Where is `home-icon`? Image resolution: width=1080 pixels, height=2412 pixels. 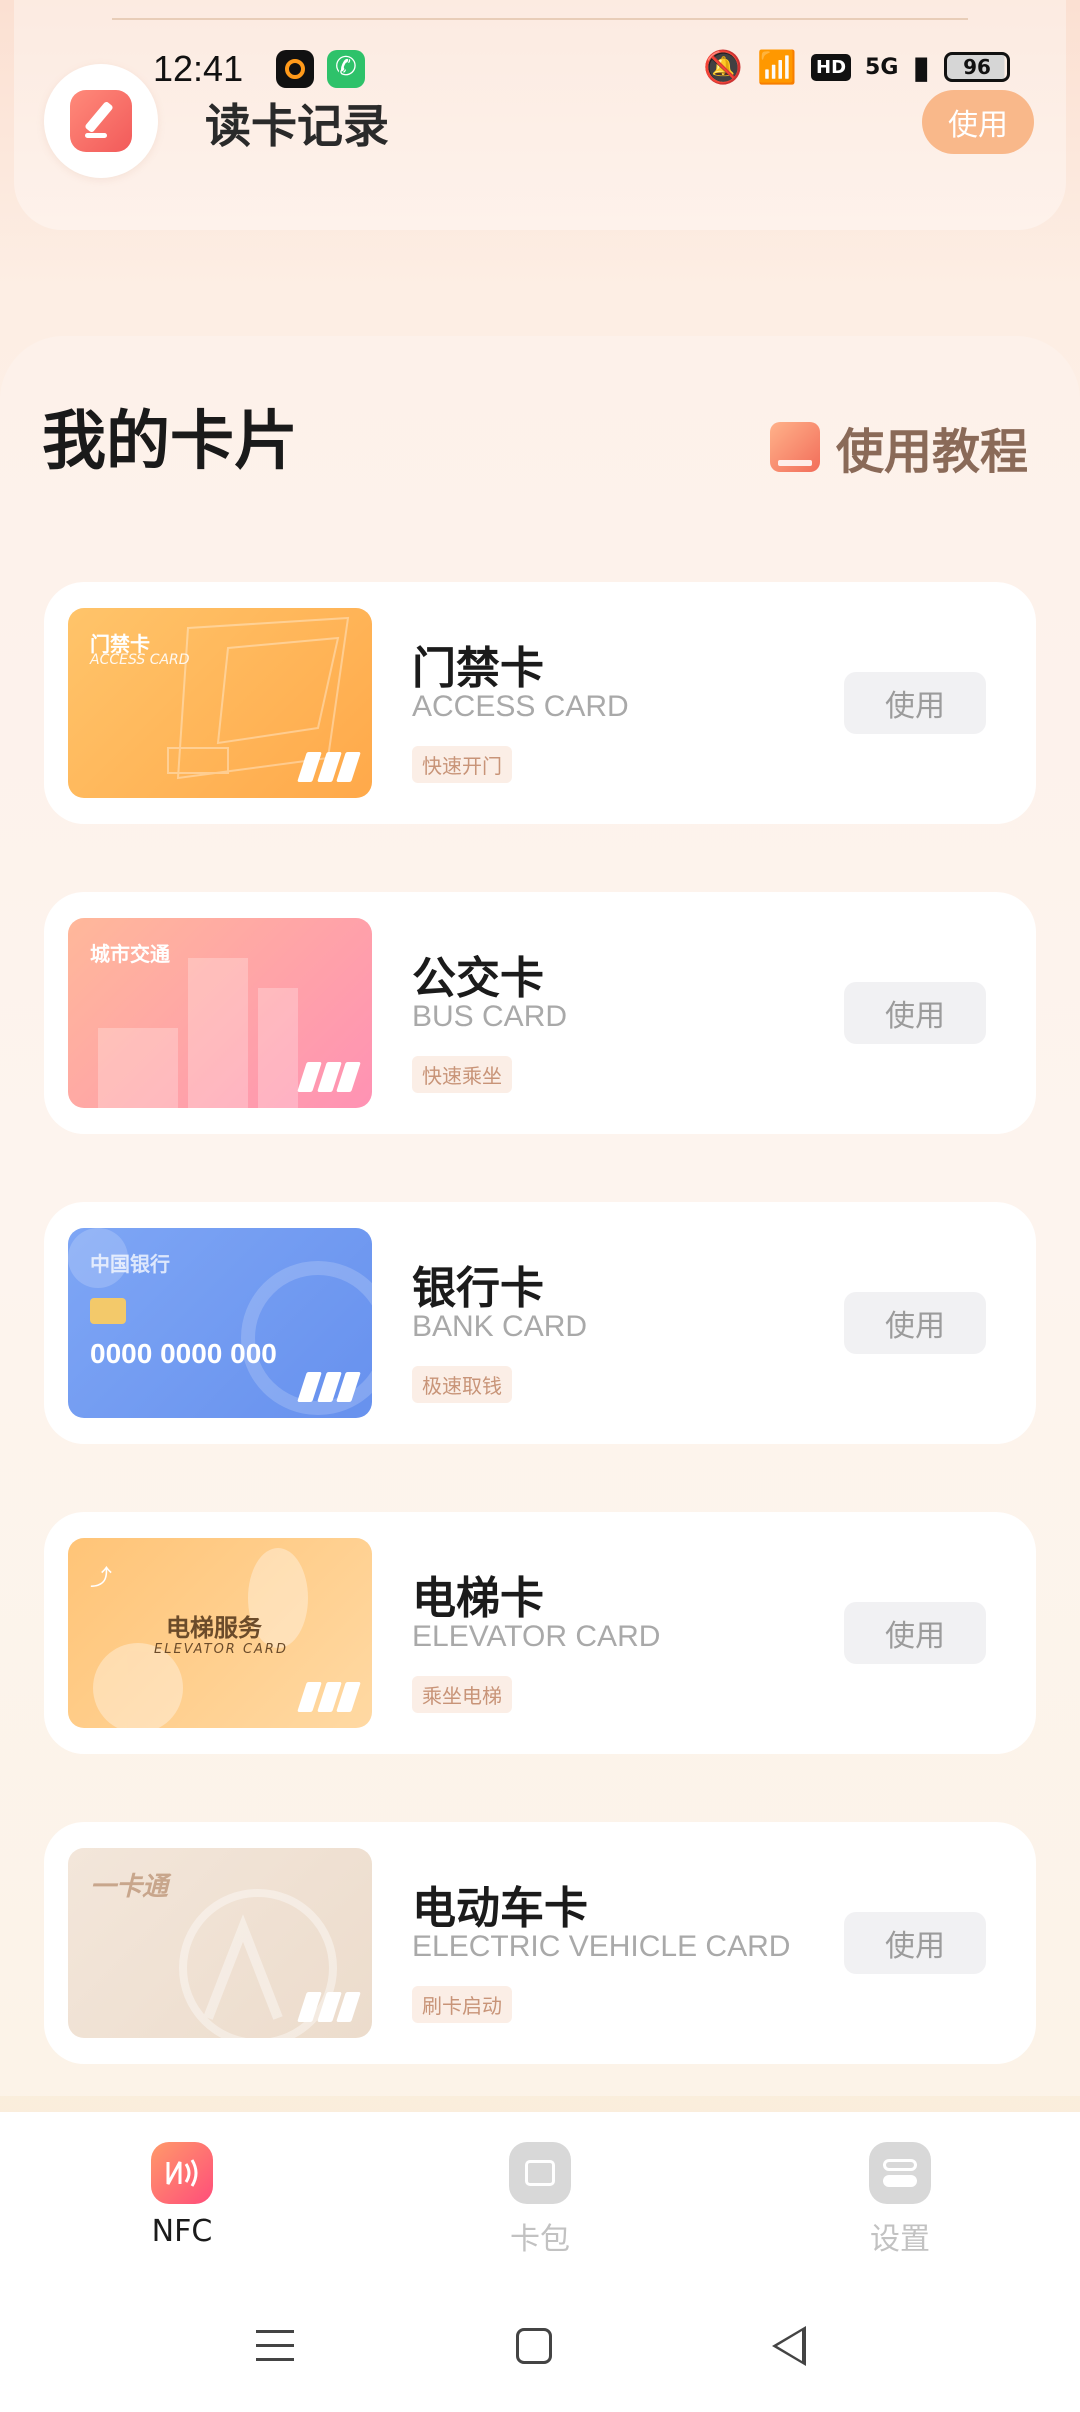
home-icon is located at coordinates (534, 2346).